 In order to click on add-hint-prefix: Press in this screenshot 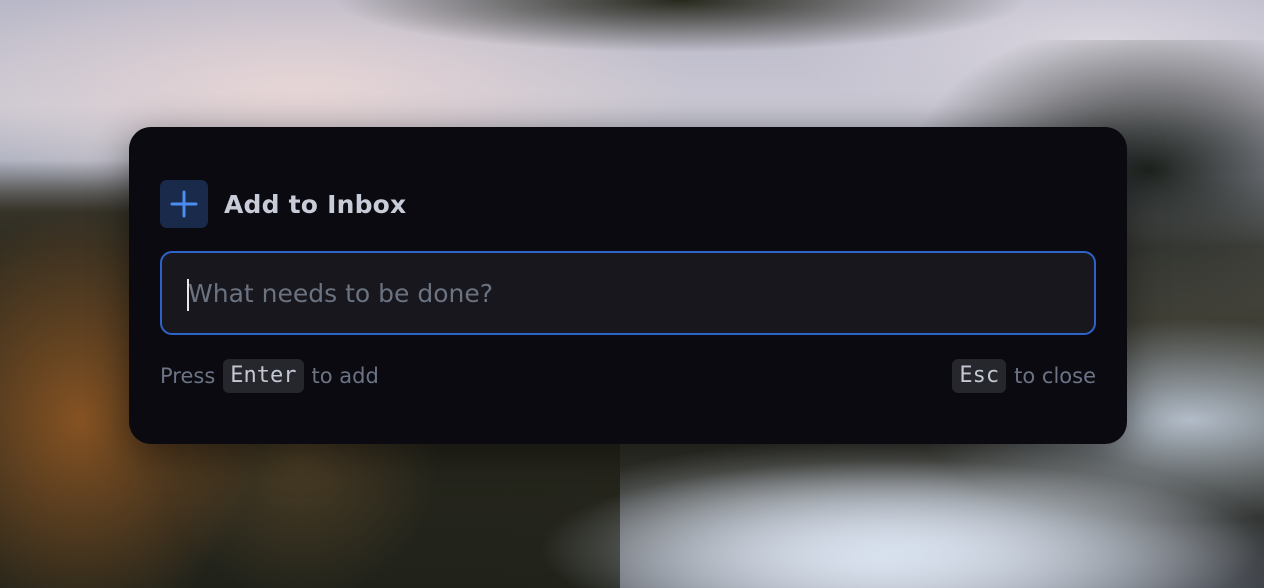, I will do `click(188, 376)`.